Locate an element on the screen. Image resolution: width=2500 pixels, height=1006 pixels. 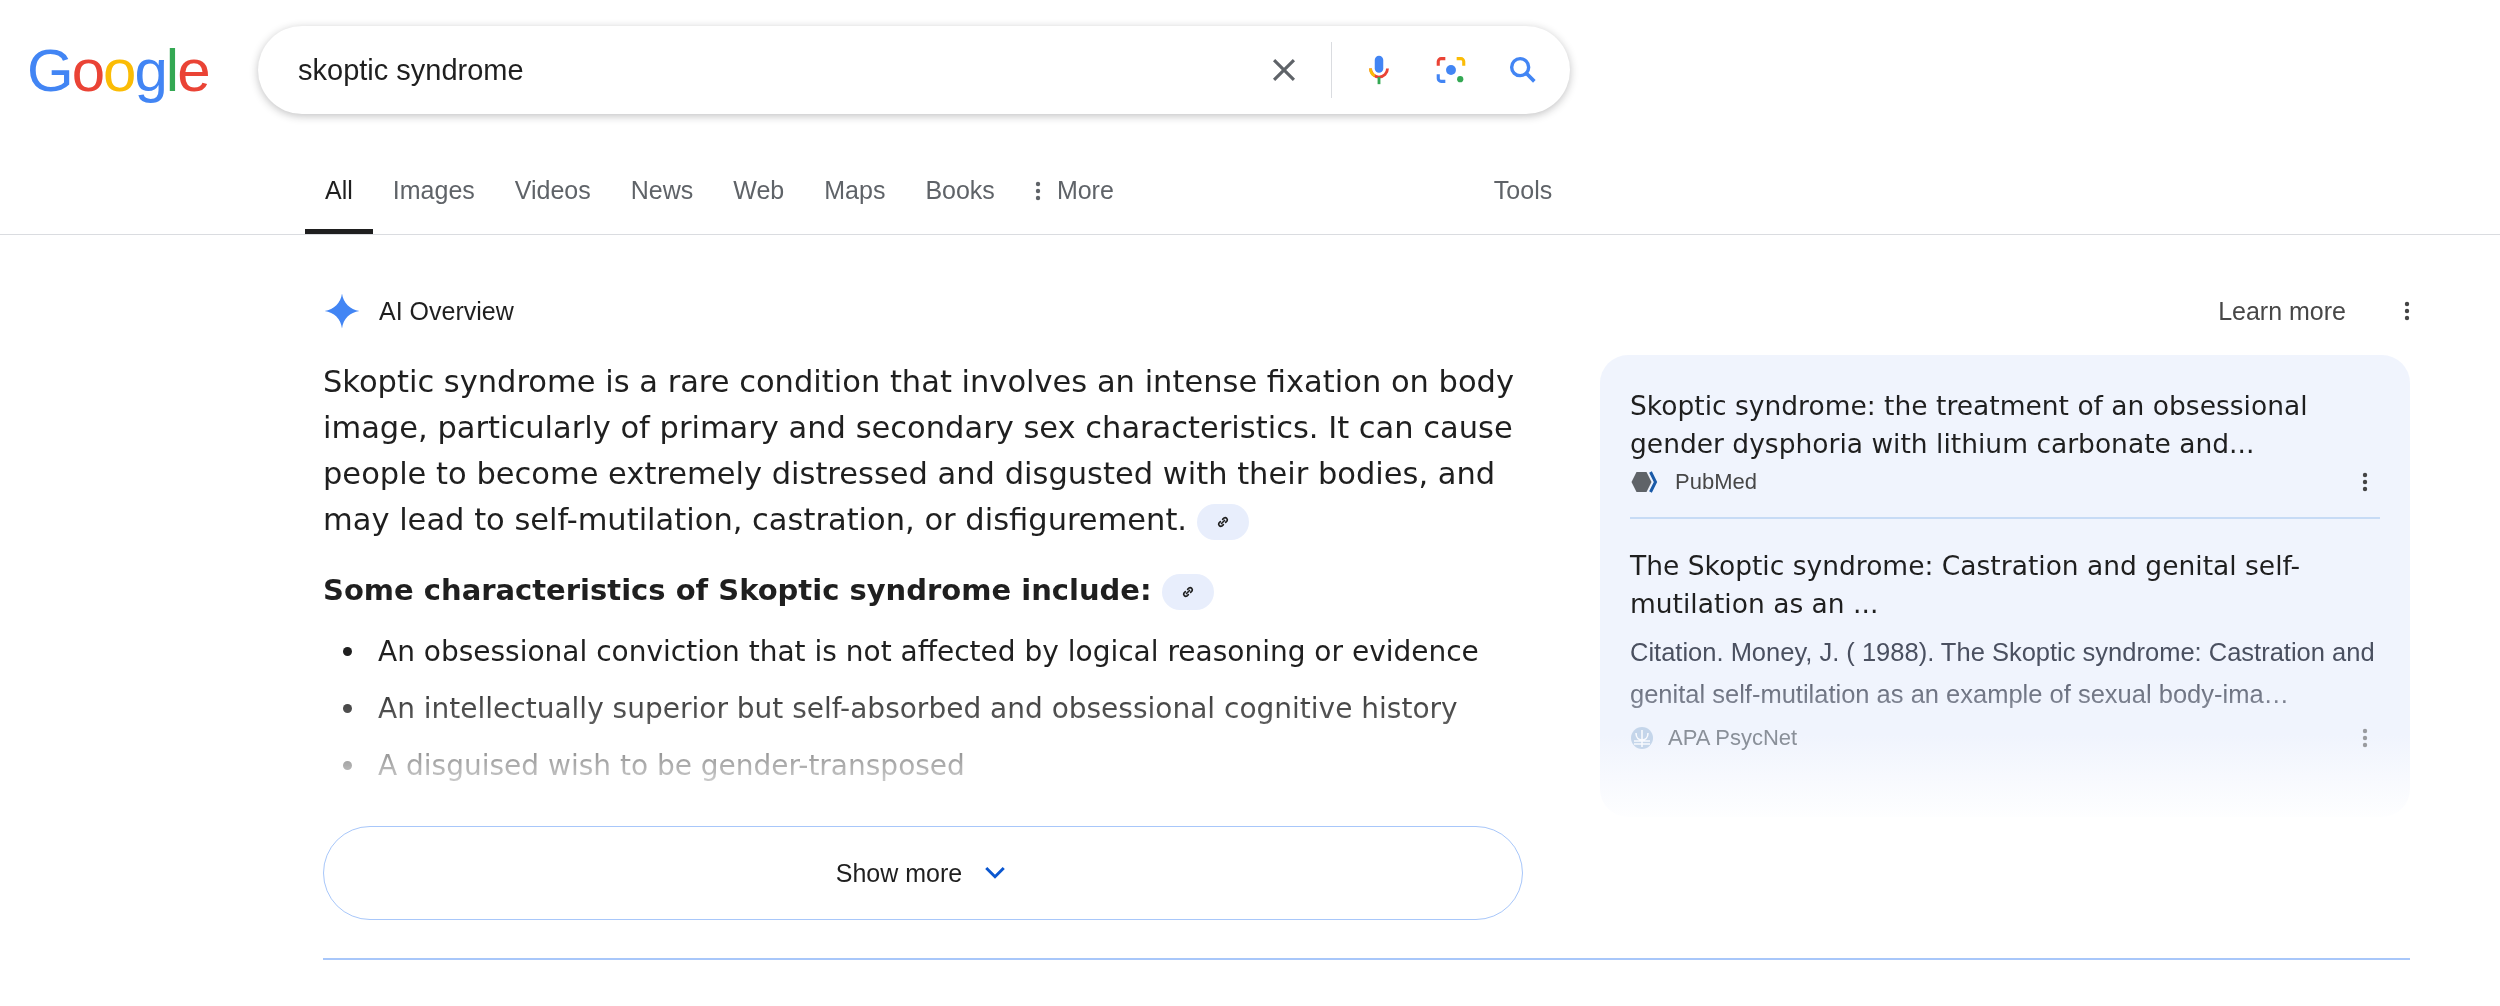
search-tab: Images is located at coordinates (433, 193).